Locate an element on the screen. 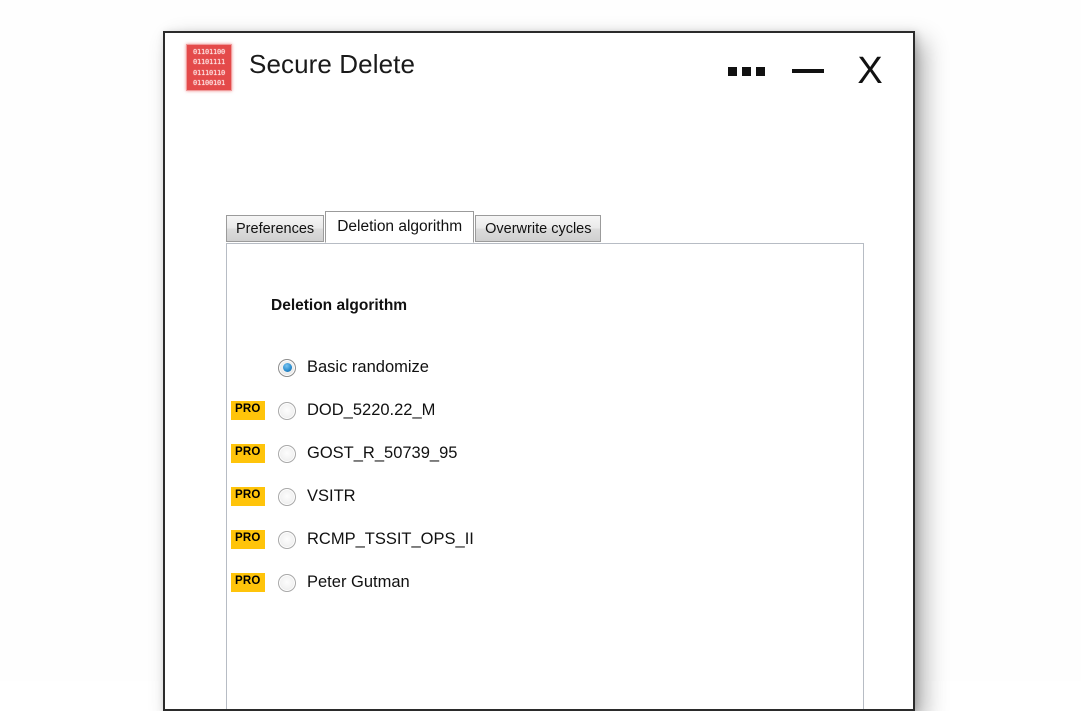 The width and height of the screenshot is (1081, 711). menu-dots-icon is located at coordinates (746, 71).